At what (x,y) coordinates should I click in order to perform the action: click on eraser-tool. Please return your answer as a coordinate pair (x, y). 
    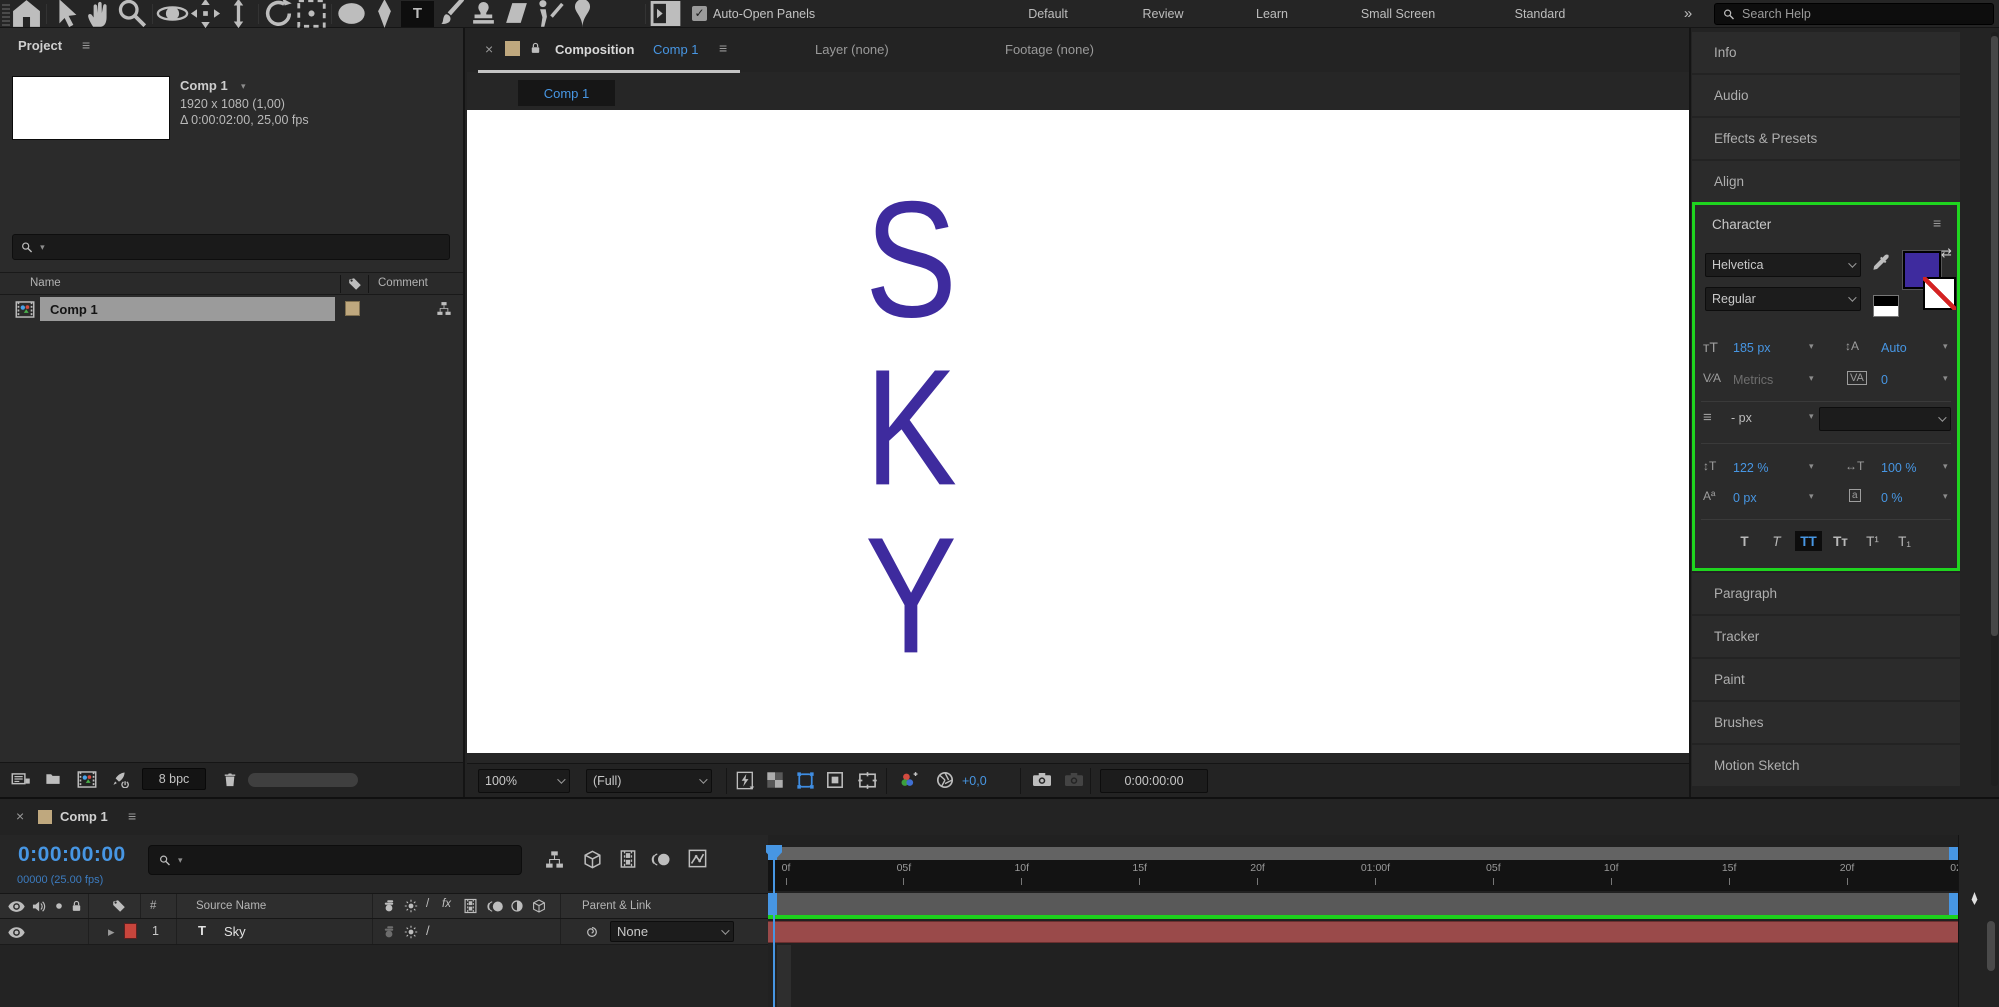
    Looking at the image, I should click on (516, 14).